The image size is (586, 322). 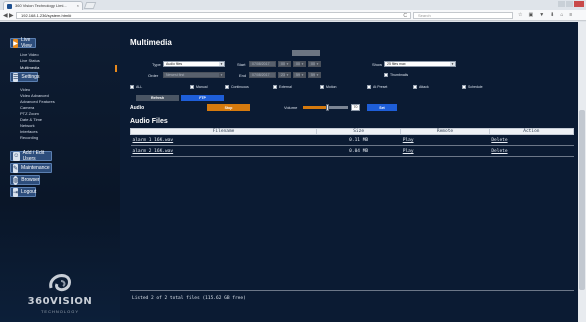 I want to click on page-scrollbar, so click(x=582, y=172).